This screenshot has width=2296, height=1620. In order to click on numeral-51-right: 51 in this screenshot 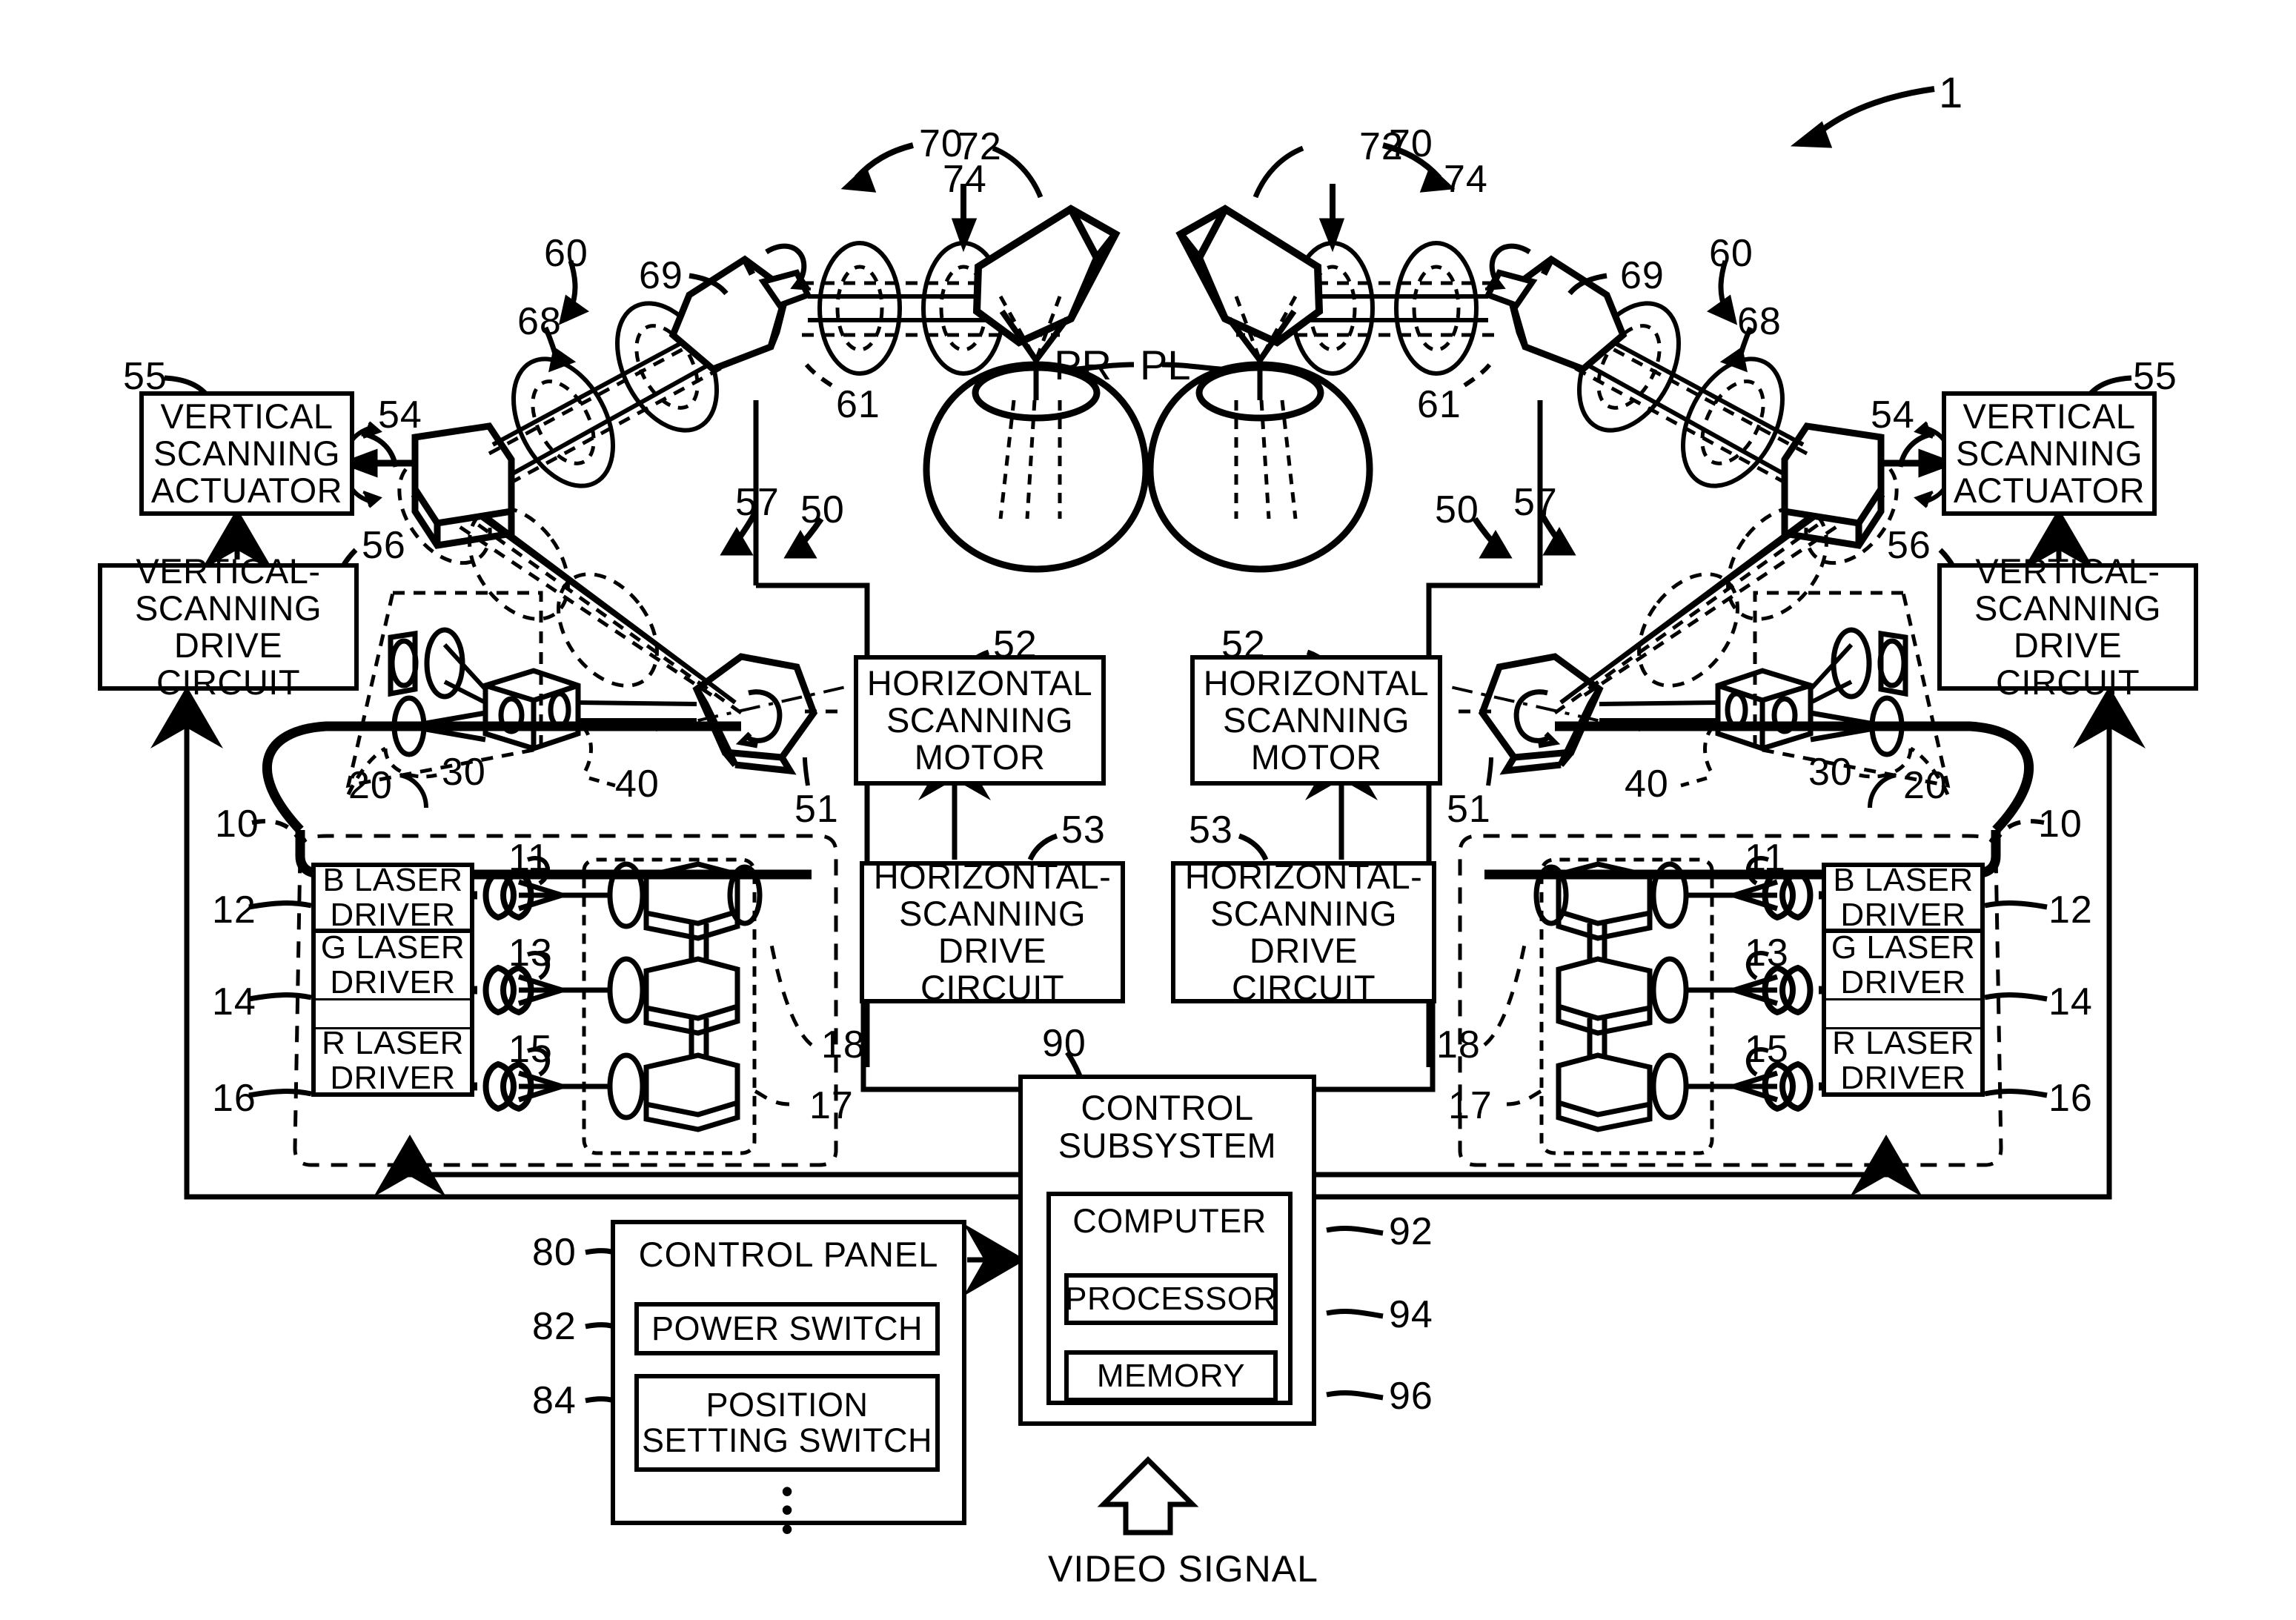, I will do `click(1469, 810)`.